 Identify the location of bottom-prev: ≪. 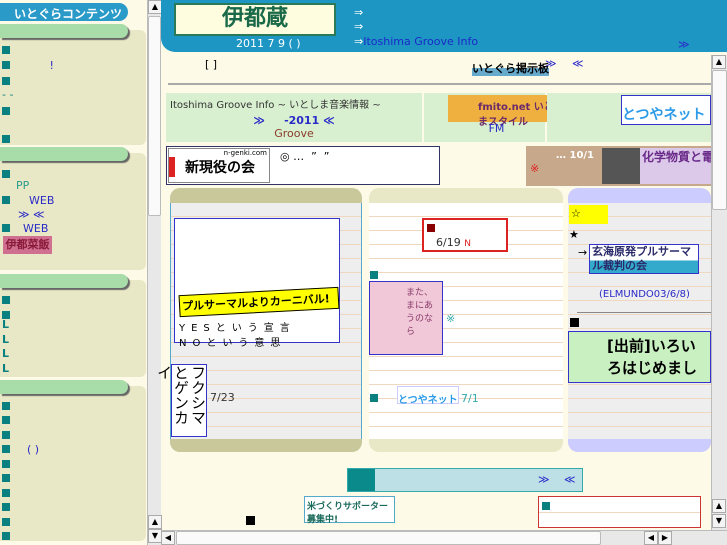
(570, 479).